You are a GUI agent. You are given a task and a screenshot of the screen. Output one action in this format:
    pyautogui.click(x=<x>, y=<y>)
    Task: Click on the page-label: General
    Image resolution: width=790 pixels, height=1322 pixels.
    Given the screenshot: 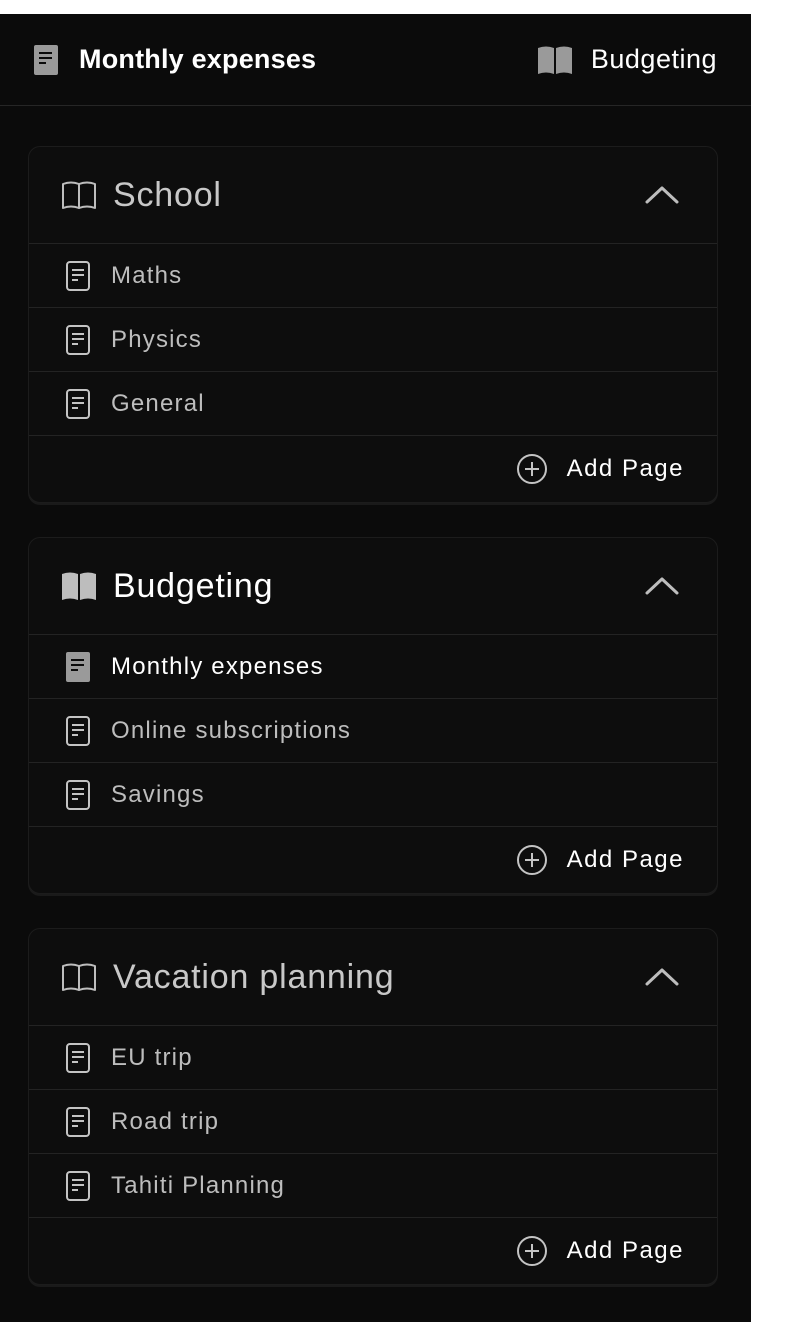 What is the action you would take?
    pyautogui.click(x=158, y=403)
    